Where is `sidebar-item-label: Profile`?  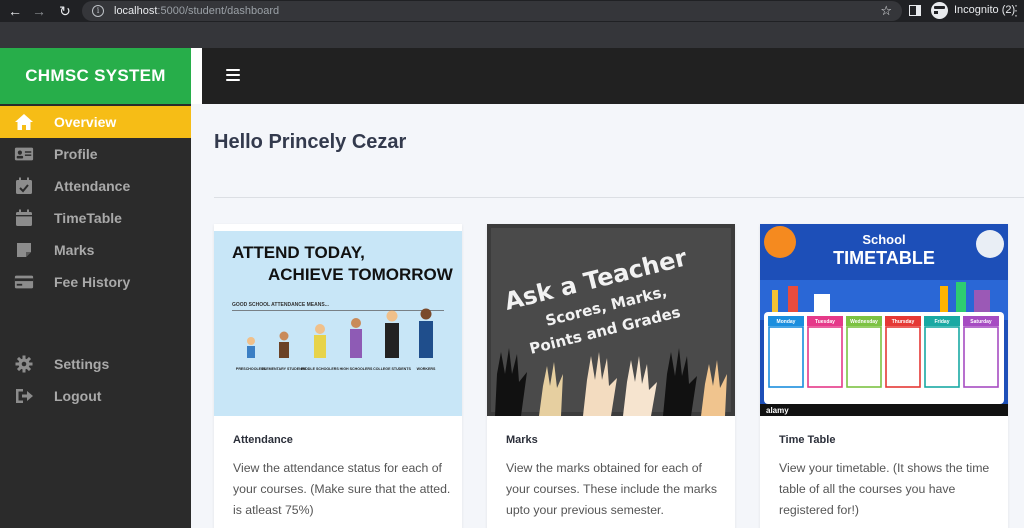
sidebar-item-label: Profile is located at coordinates (76, 154).